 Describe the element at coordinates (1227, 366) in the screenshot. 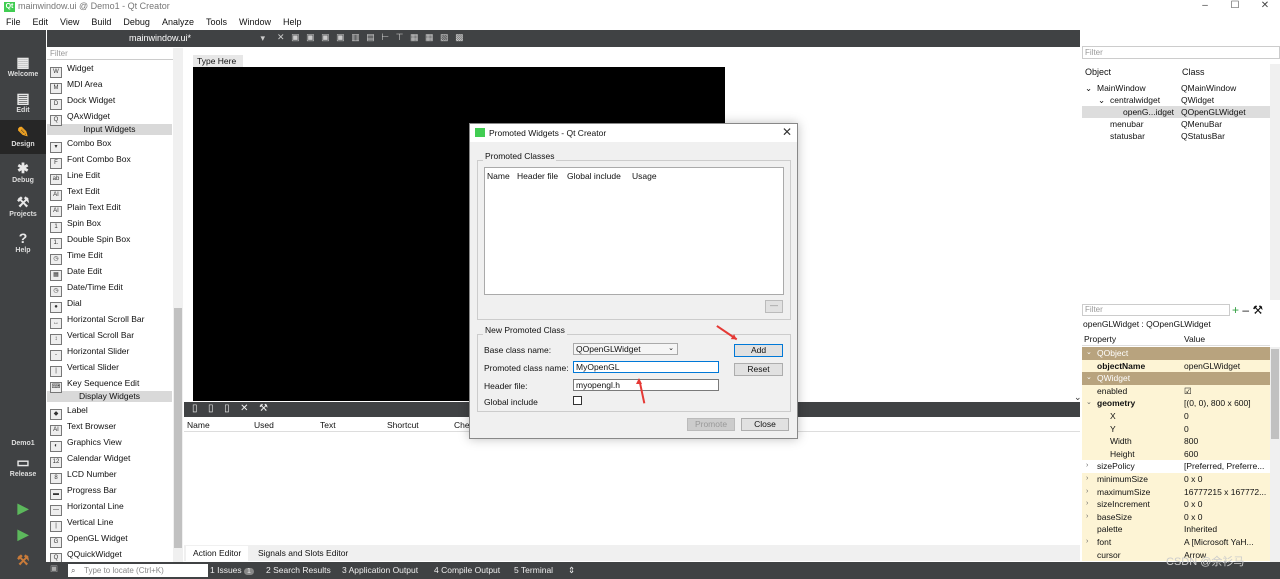

I see `property-value: openGLWidget` at that location.